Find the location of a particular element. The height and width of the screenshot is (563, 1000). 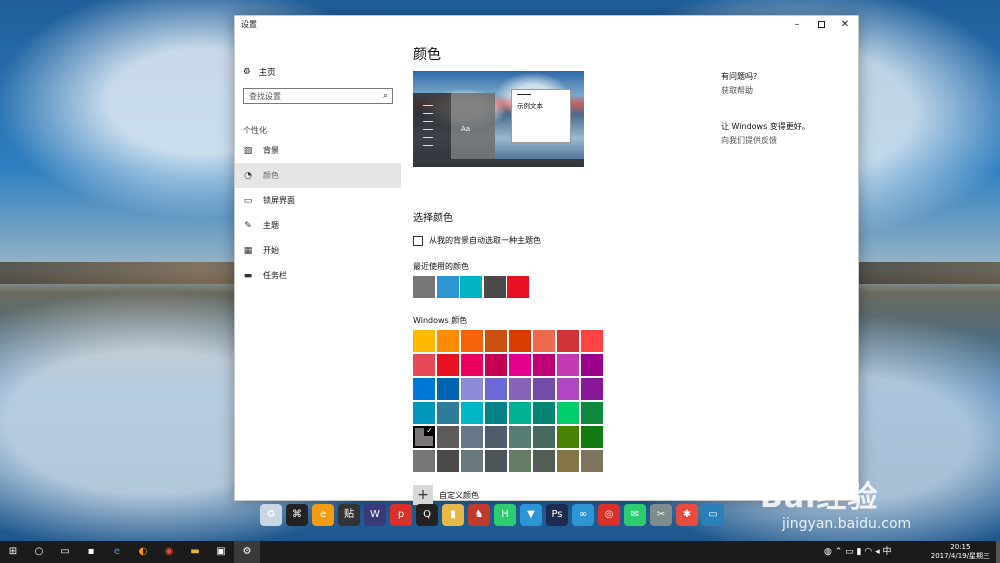

clock: 20:15 2017/4/19/星期三 is located at coordinates (960, 552).